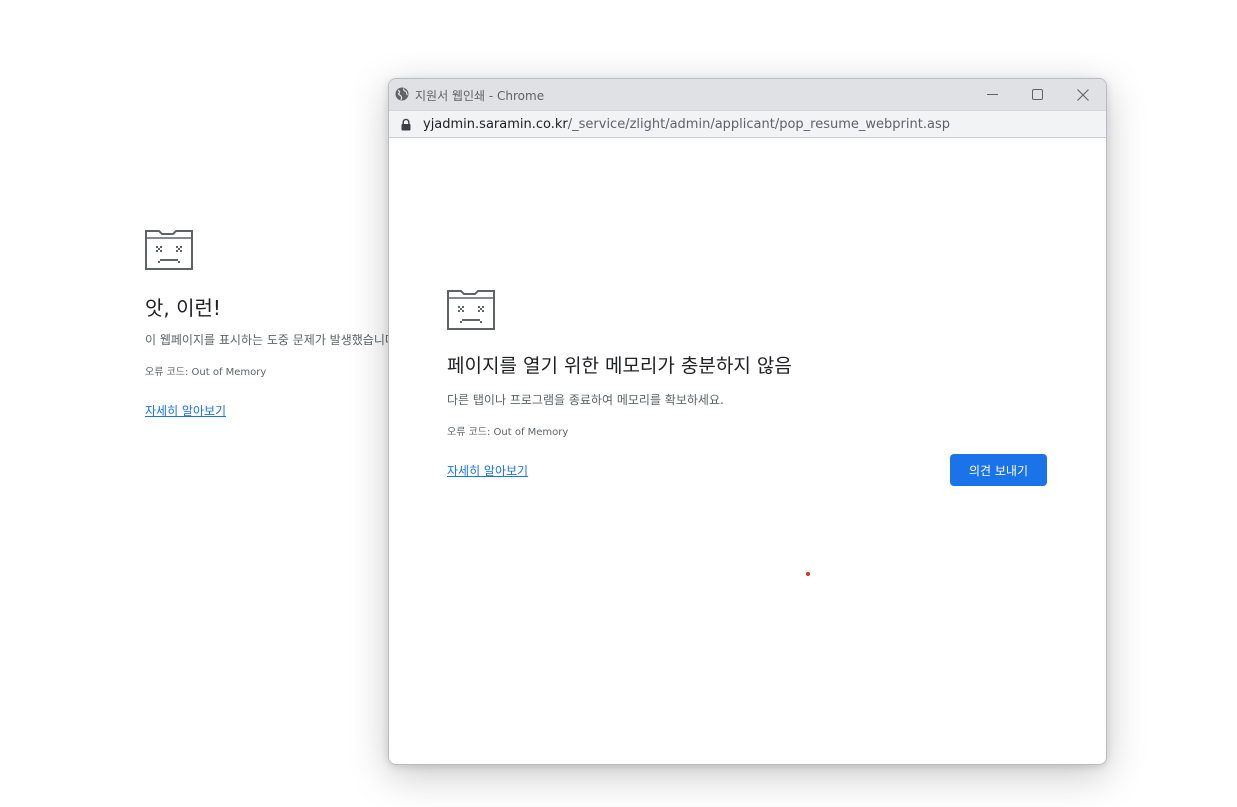 The width and height of the screenshot is (1237, 807). What do you see at coordinates (619, 366) in the screenshot?
I see `error-title: 페이지를 열기 위한 메모리가 충분하지 않음` at bounding box center [619, 366].